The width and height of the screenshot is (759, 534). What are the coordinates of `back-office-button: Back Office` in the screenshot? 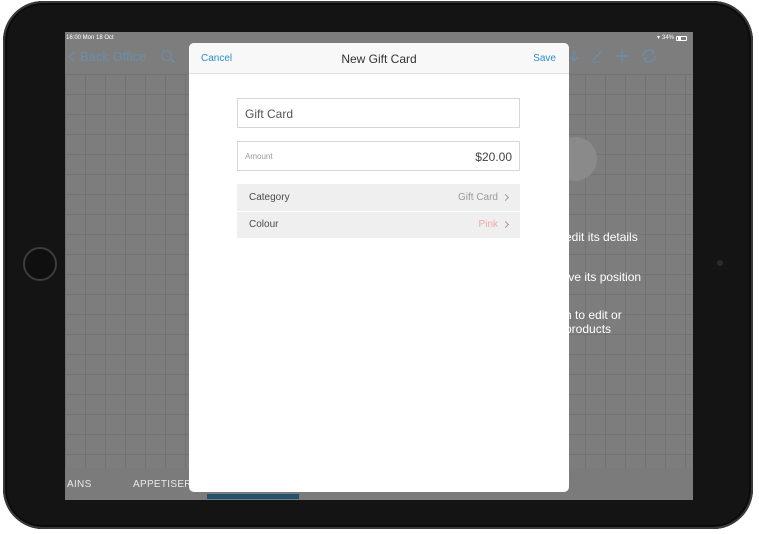 It's located at (107, 56).